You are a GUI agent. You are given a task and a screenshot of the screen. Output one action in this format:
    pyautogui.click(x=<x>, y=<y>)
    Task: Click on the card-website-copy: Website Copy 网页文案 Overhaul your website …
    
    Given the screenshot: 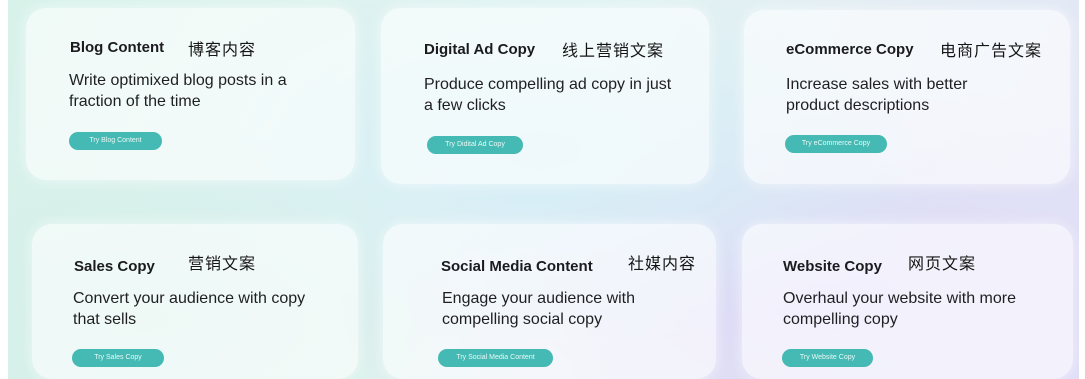 What is the action you would take?
    pyautogui.click(x=907, y=301)
    